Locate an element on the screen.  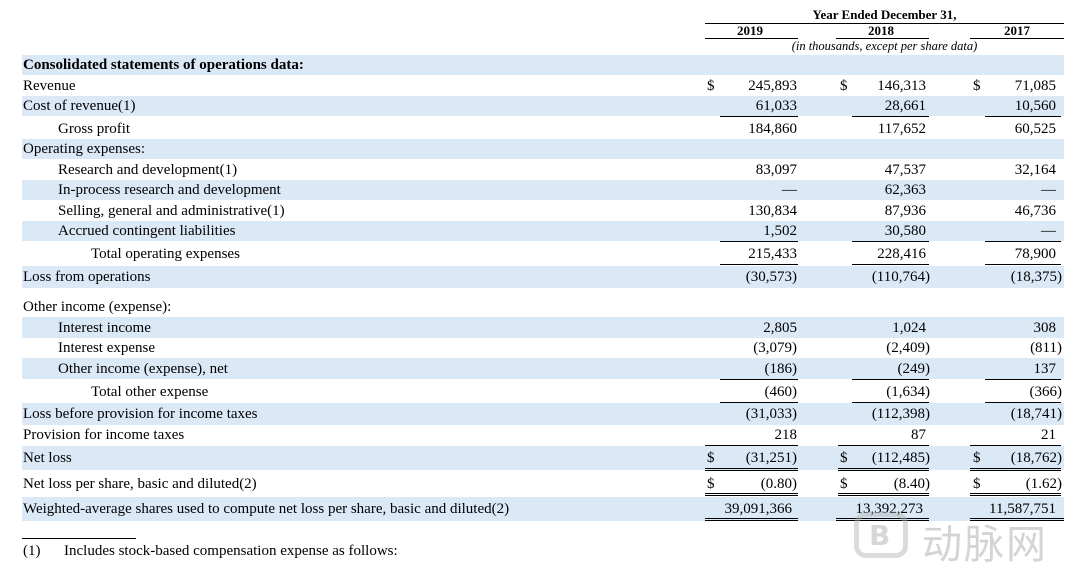
cell-value: 32,164 is located at coordinates (1035, 170).